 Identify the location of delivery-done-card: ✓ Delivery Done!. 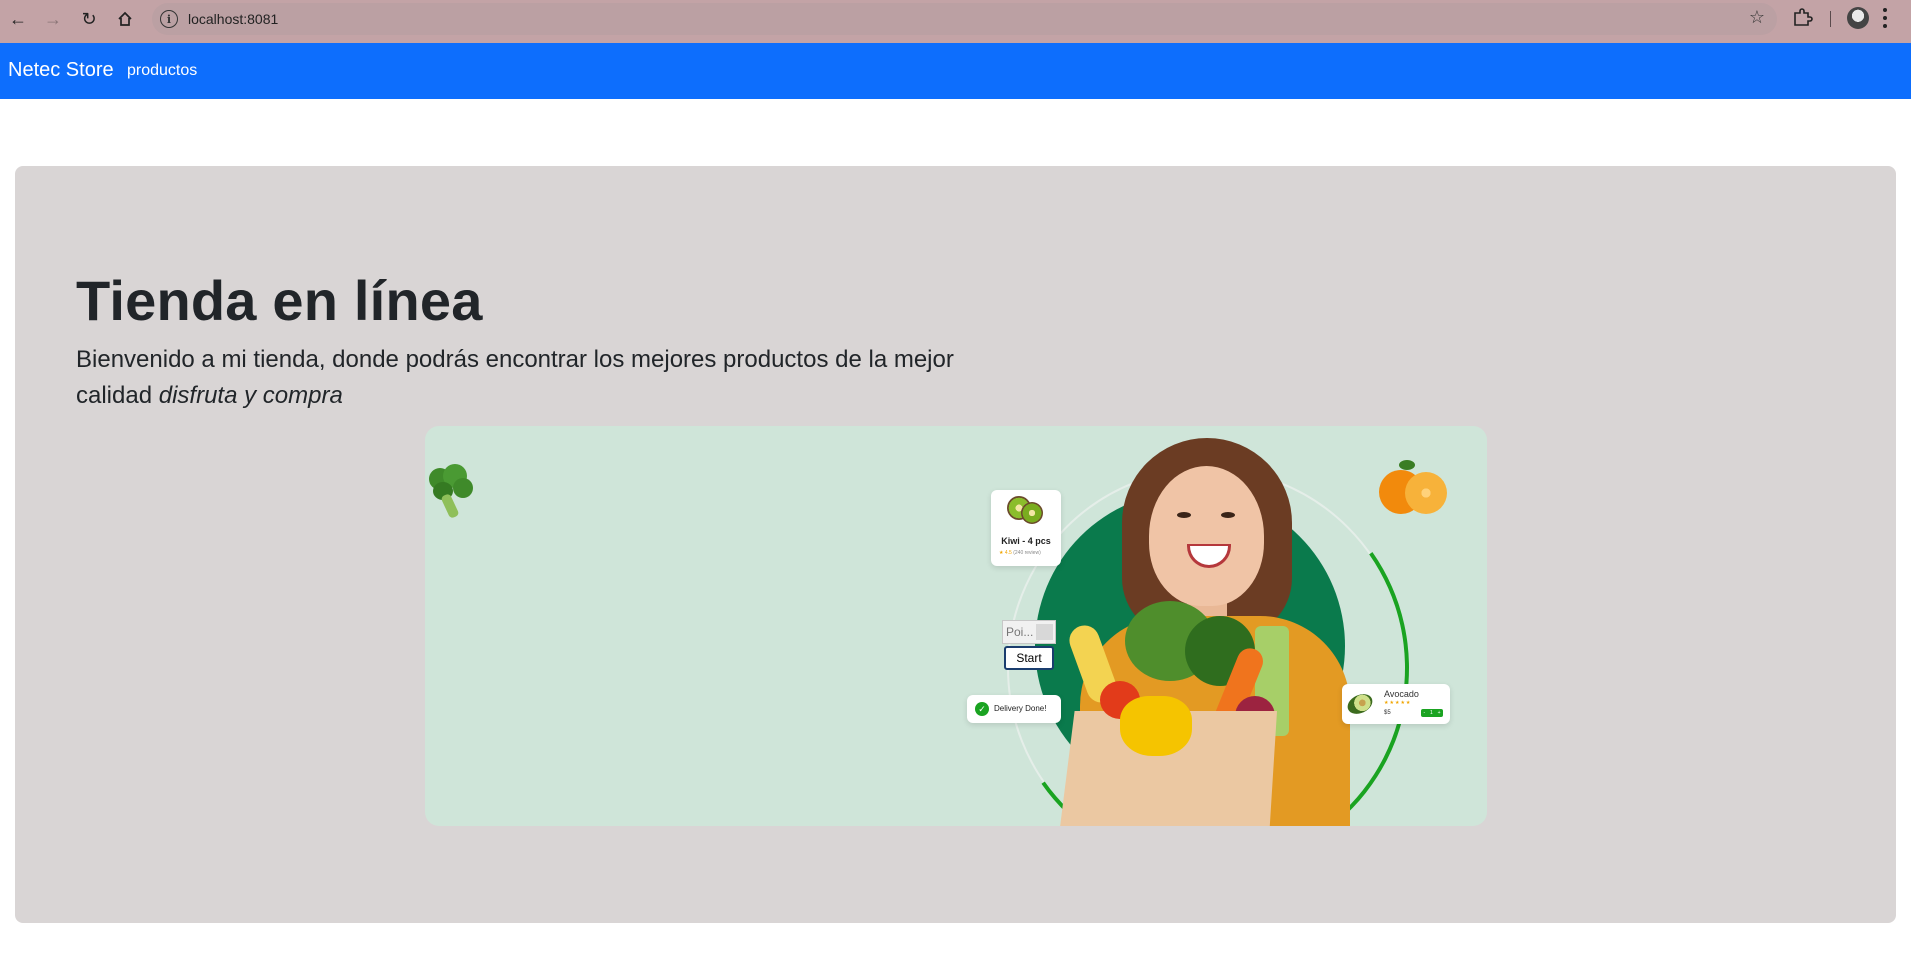
(1014, 709).